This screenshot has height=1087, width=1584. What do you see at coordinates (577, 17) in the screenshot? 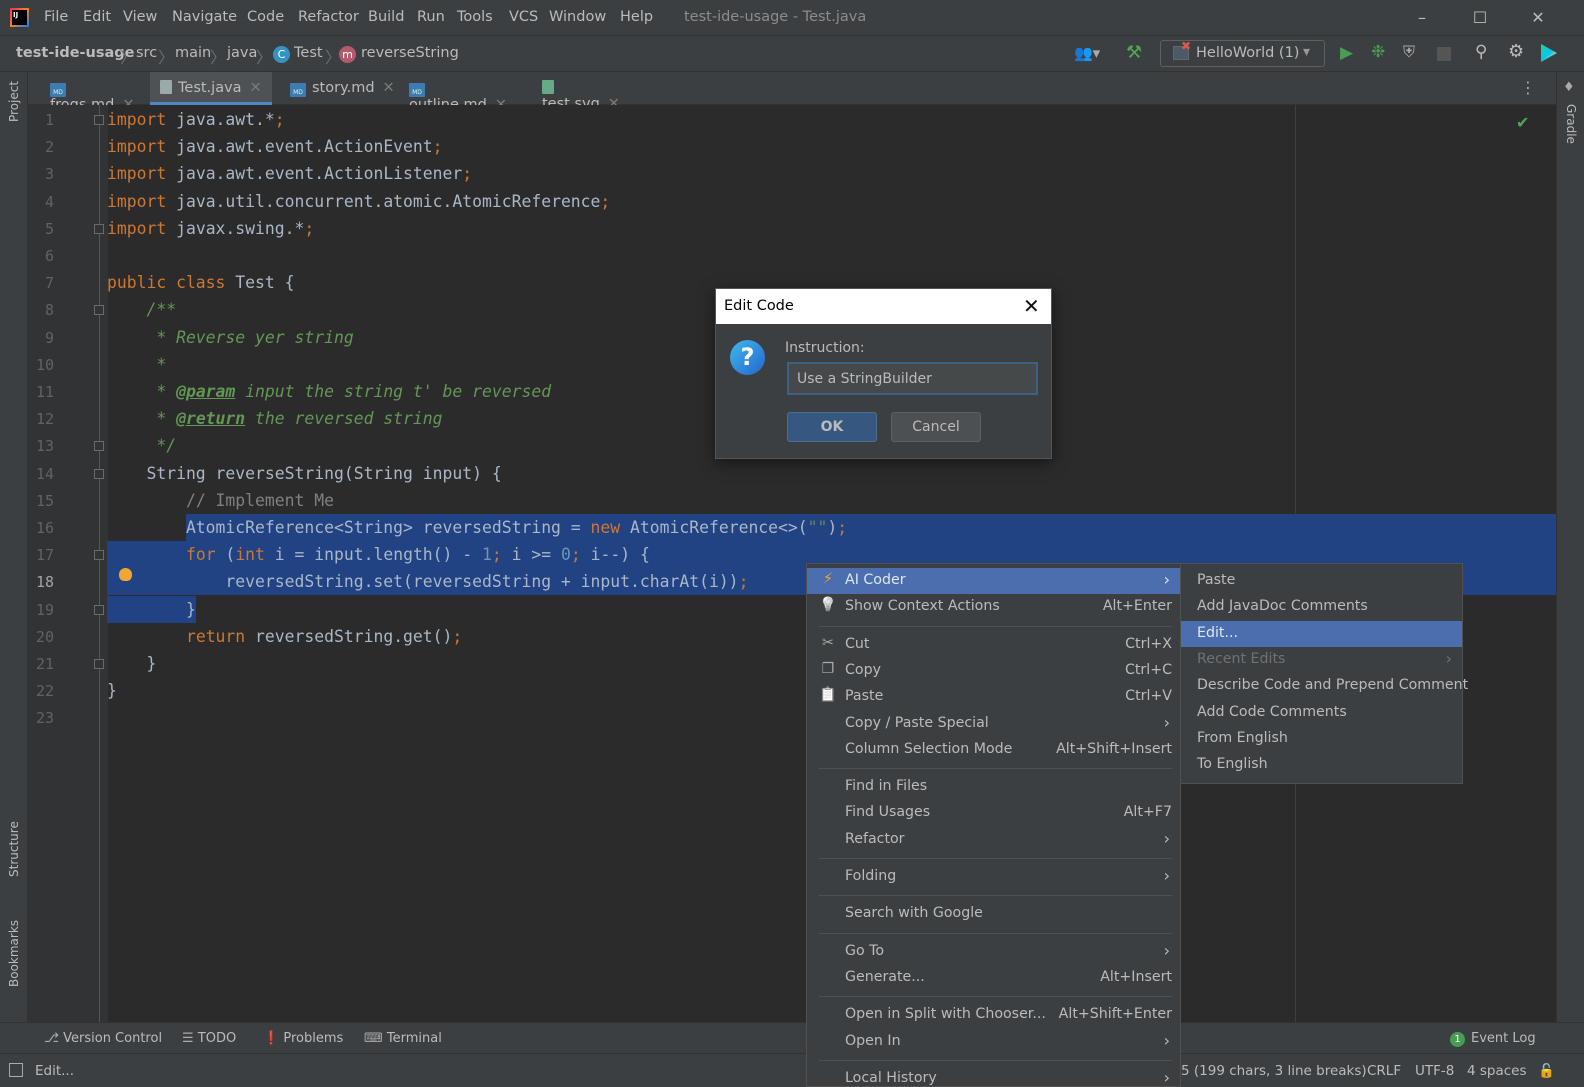
I see `menu-window: Window` at bounding box center [577, 17].